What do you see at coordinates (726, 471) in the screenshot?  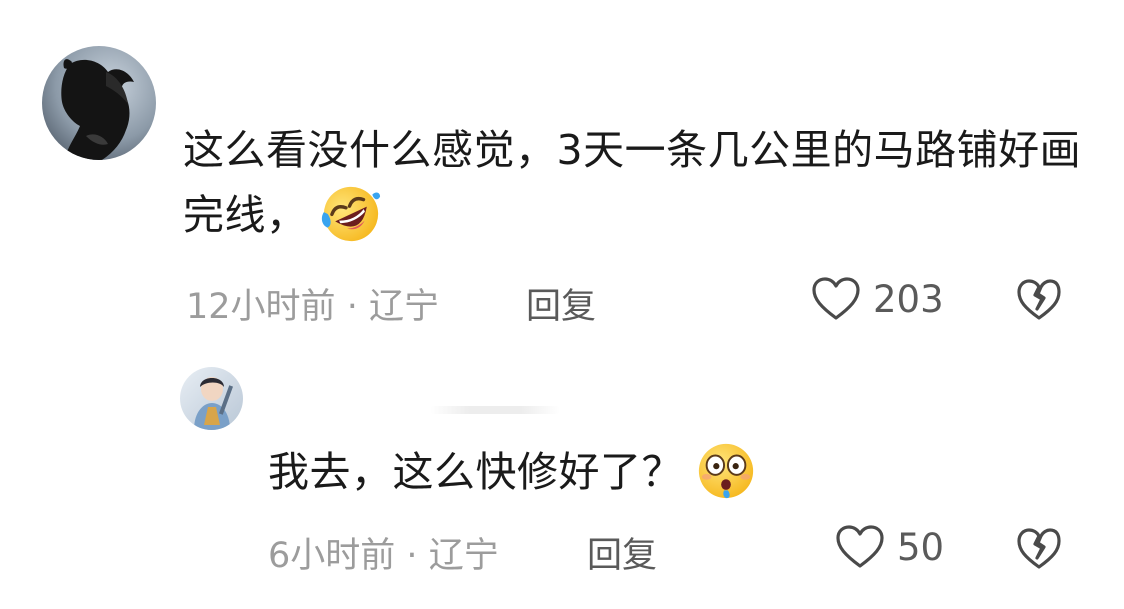 I see `flushed-face-icon` at bounding box center [726, 471].